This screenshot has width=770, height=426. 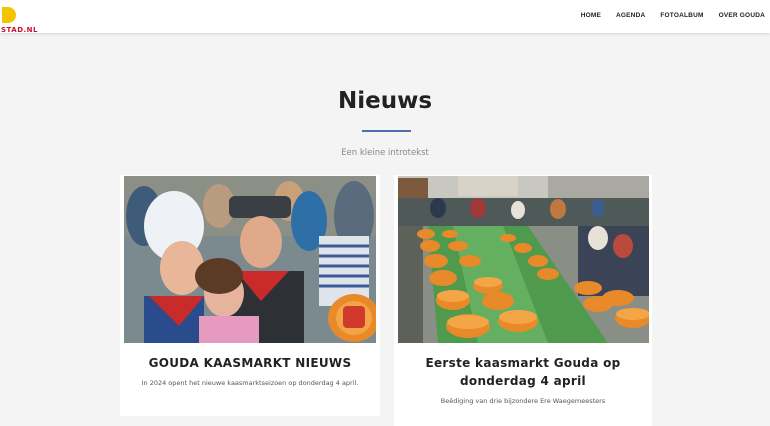 I want to click on section-intro: Een kleine introtekst, so click(x=385, y=153).